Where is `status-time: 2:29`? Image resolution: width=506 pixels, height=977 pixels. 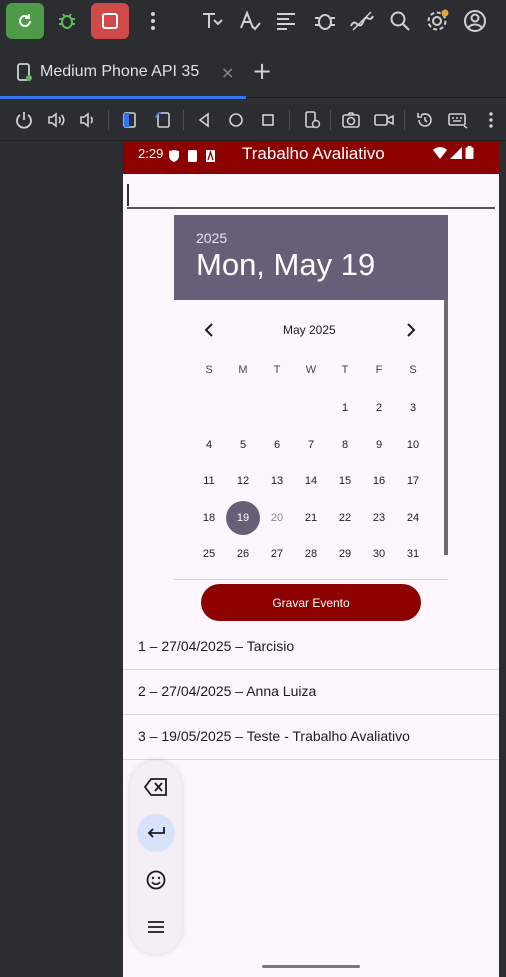 status-time: 2:29 is located at coordinates (151, 153).